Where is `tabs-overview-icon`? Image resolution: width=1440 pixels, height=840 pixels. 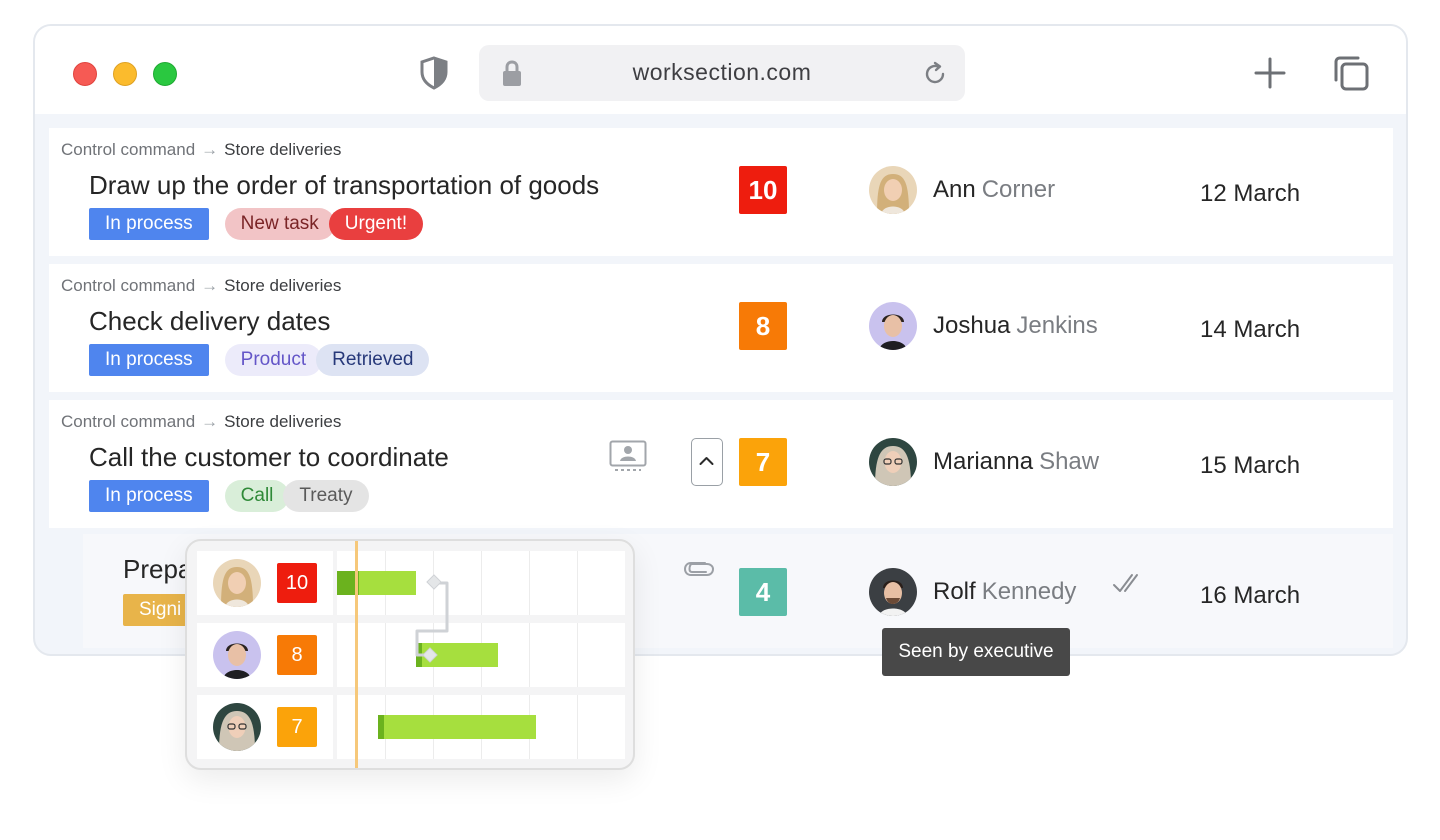 tabs-overview-icon is located at coordinates (1351, 73).